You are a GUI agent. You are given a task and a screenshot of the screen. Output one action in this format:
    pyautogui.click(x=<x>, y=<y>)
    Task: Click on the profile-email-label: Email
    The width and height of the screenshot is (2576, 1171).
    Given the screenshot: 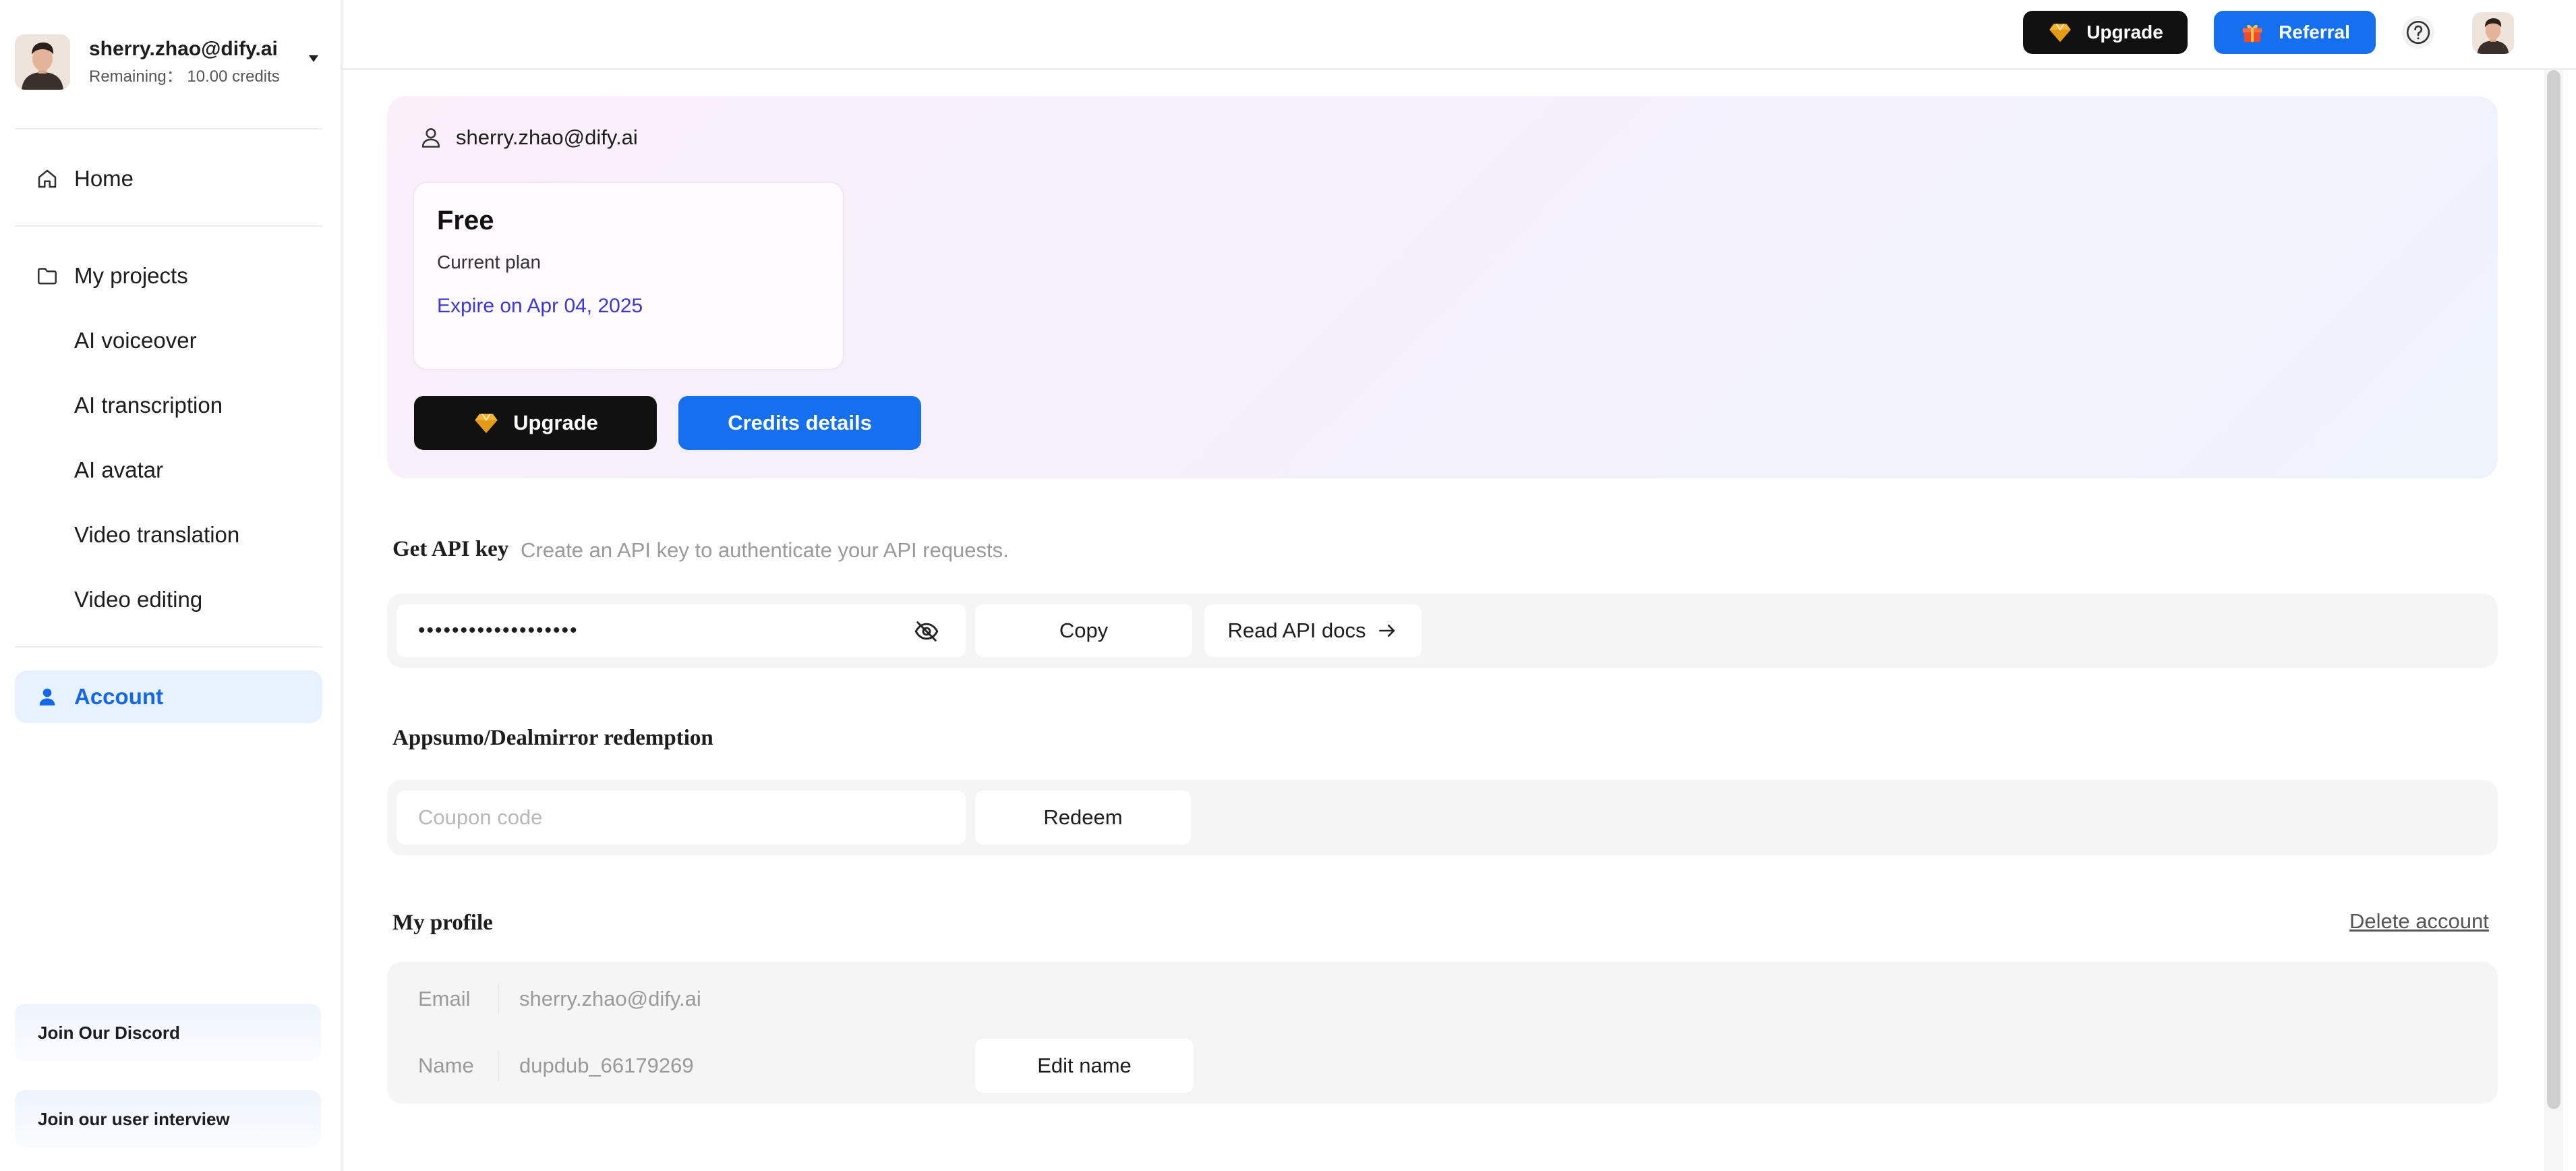 What is the action you would take?
    pyautogui.click(x=445, y=999)
    